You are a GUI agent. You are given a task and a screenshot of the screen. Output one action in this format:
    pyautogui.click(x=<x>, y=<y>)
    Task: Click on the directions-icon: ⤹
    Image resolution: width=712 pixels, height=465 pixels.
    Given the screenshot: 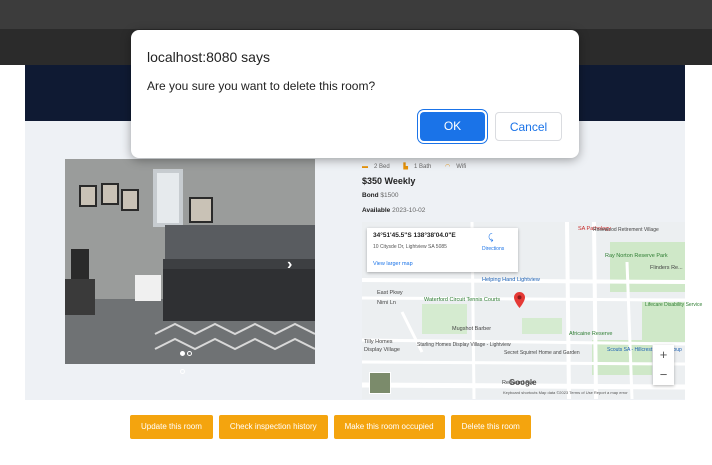 What is the action you would take?
    pyautogui.click(x=490, y=237)
    